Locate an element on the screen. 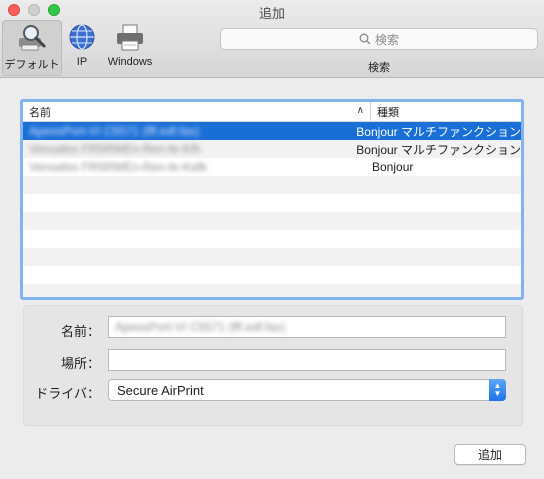  toolbar-default-button: デフォルト is located at coordinates (32, 48).